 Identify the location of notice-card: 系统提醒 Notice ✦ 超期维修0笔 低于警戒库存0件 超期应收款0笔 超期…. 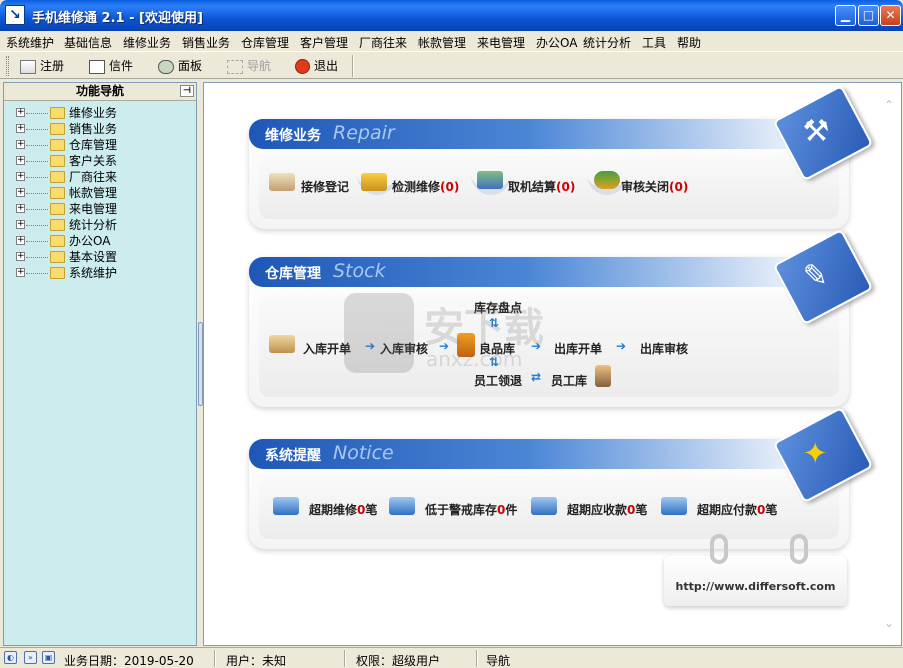
(561, 477).